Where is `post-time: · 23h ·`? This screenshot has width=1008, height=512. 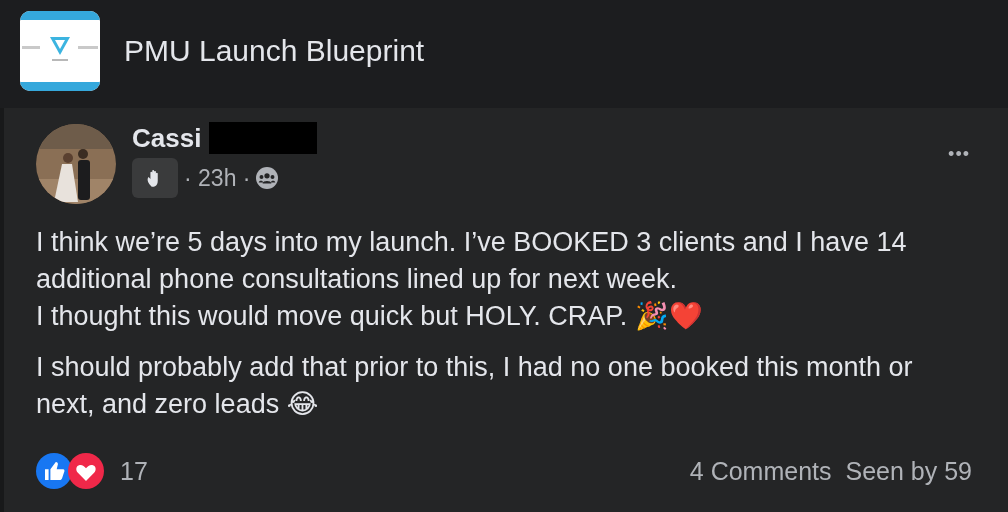
post-time: · 23h · is located at coordinates (217, 178).